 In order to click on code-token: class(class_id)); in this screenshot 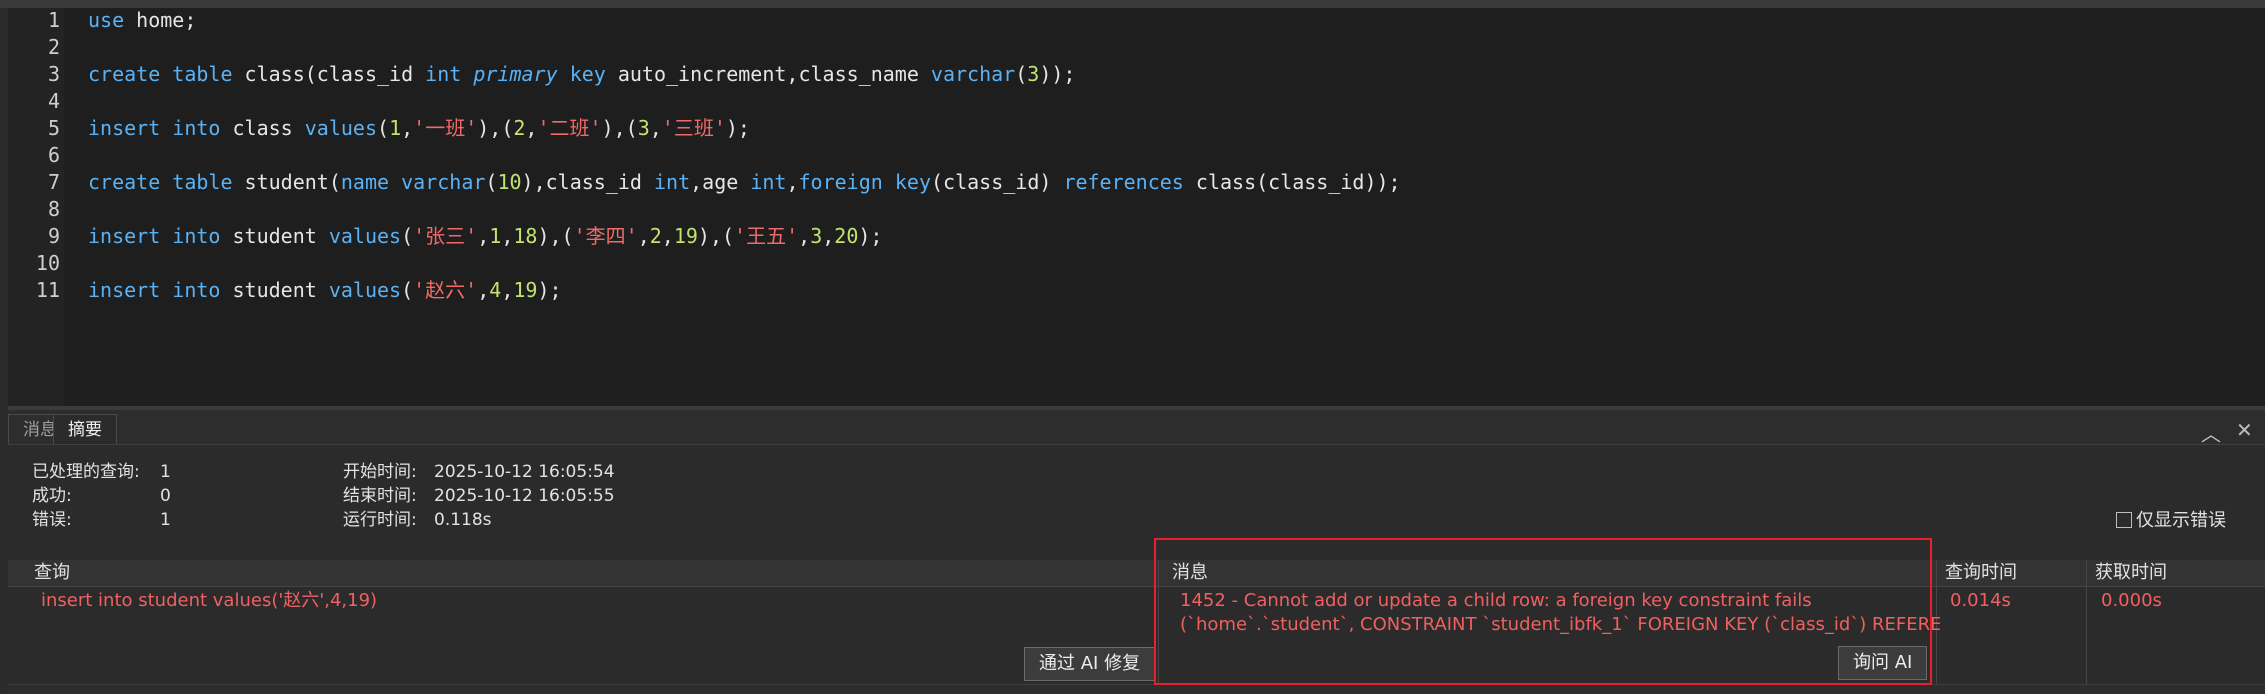, I will do `click(1292, 182)`.